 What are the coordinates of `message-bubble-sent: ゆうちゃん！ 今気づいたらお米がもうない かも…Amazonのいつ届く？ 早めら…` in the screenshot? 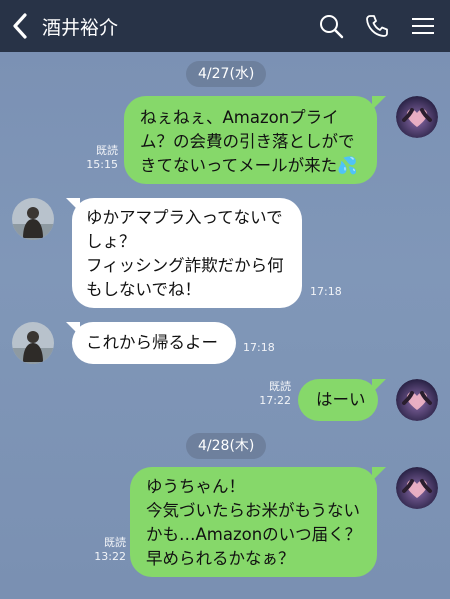 It's located at (253, 522).